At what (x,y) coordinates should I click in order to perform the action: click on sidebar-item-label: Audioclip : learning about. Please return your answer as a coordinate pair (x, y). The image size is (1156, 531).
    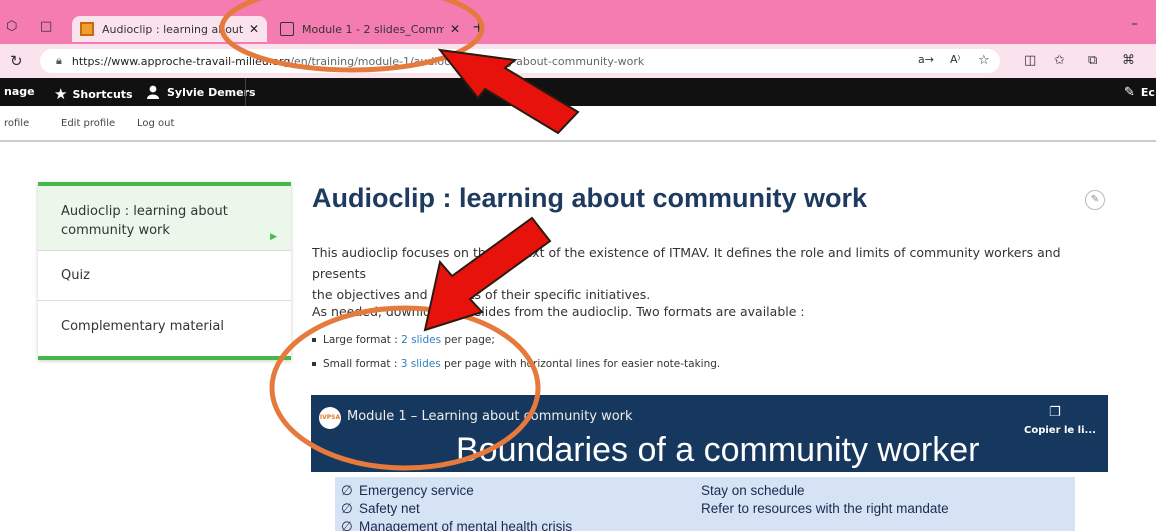
    Looking at the image, I should click on (144, 211).